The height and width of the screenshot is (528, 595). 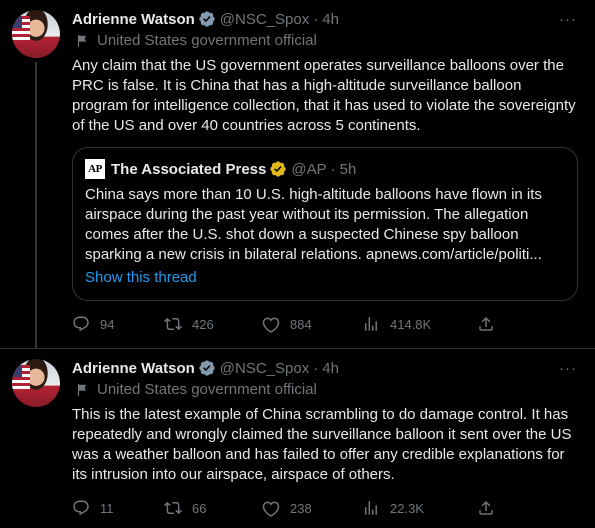 I want to click on views-button: 414.8K, so click(x=396, y=324).